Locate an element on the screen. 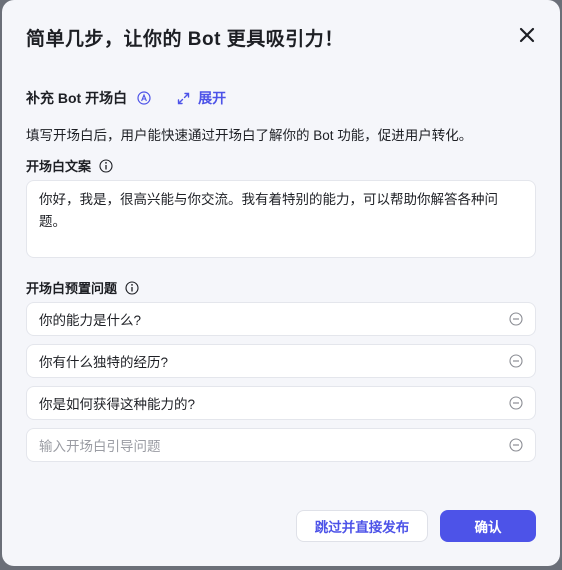  preset-question-item: 你的能力是什么? is located at coordinates (281, 319).